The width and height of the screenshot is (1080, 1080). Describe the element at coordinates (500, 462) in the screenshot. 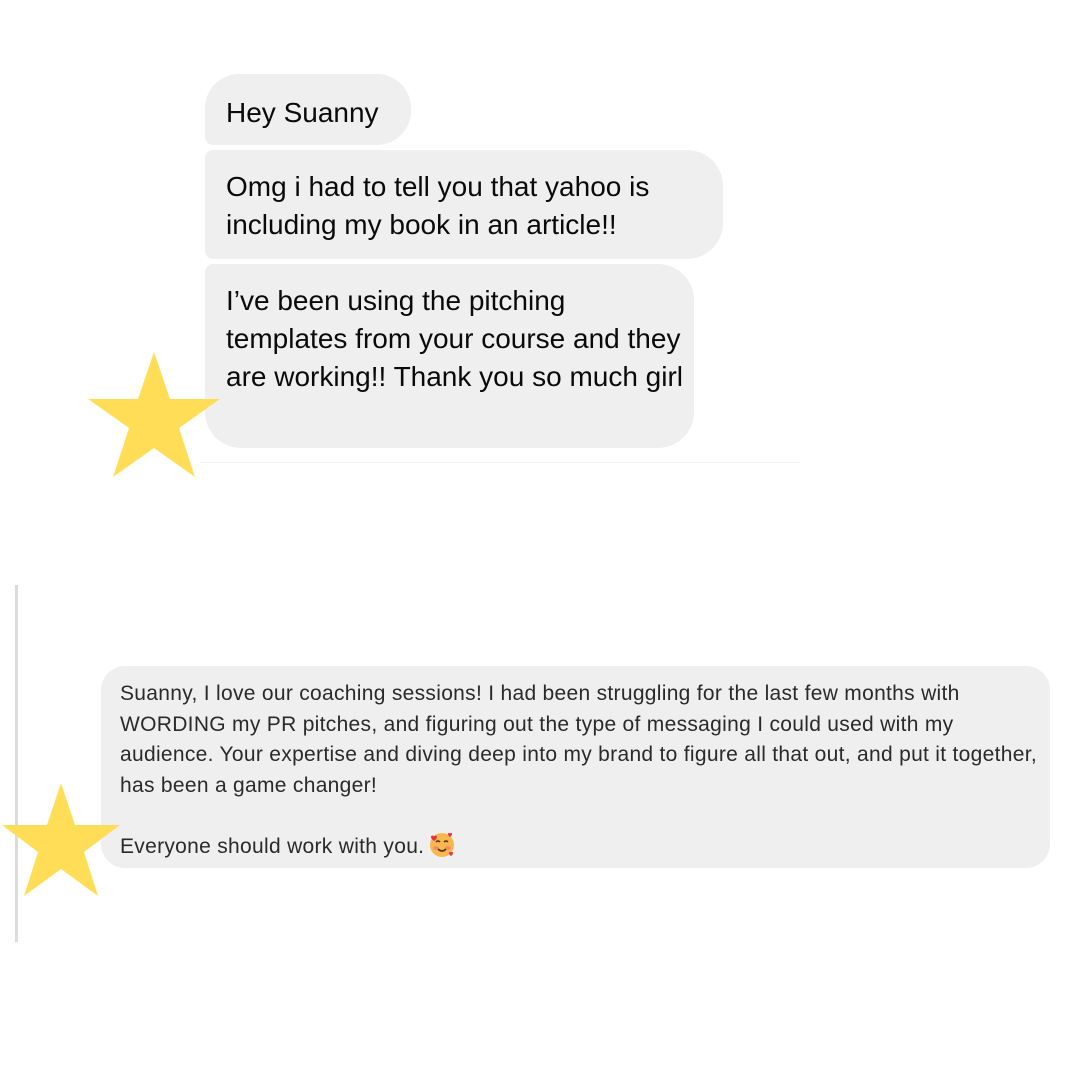

I see `divider` at that location.